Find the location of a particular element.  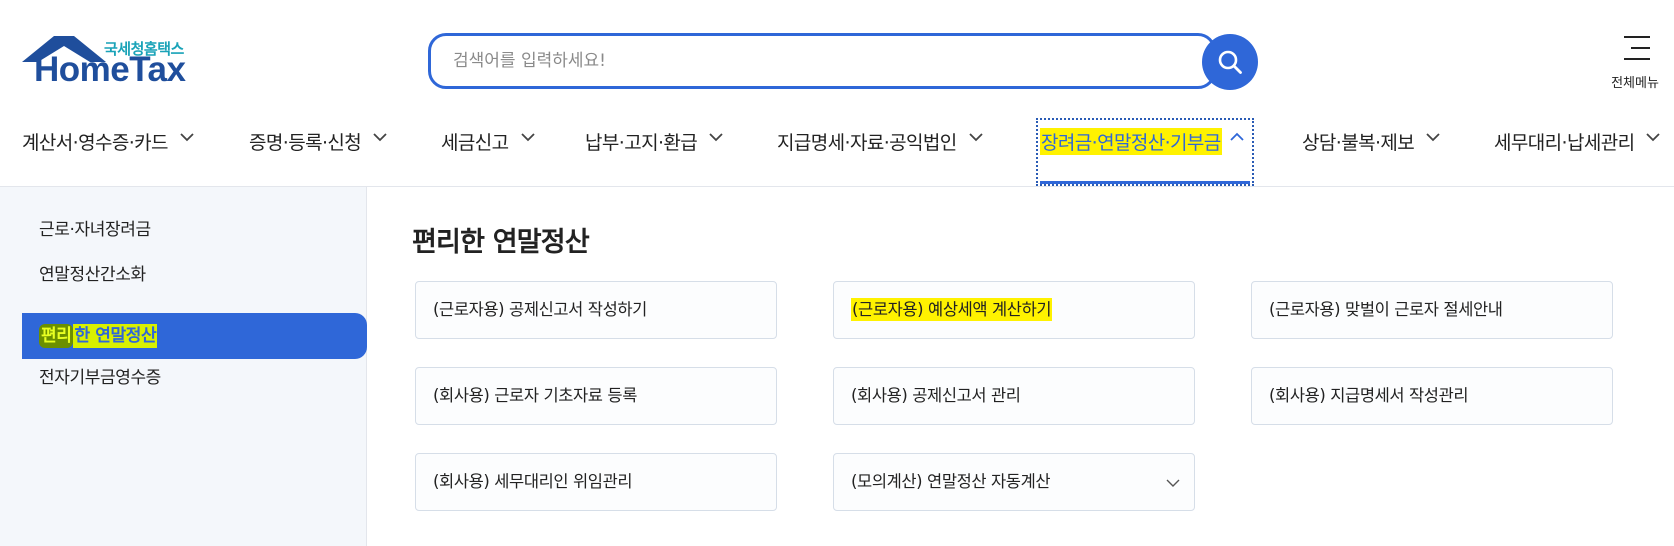

lnb-item-label: 전자기부금영수증 is located at coordinates (100, 378).